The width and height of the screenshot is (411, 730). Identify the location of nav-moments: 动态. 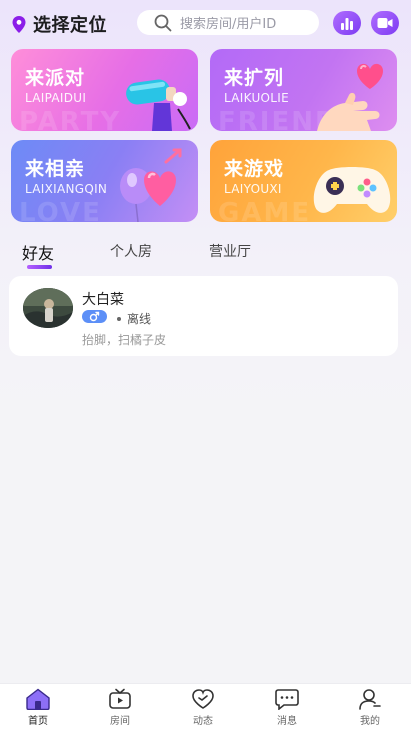
(203, 707).